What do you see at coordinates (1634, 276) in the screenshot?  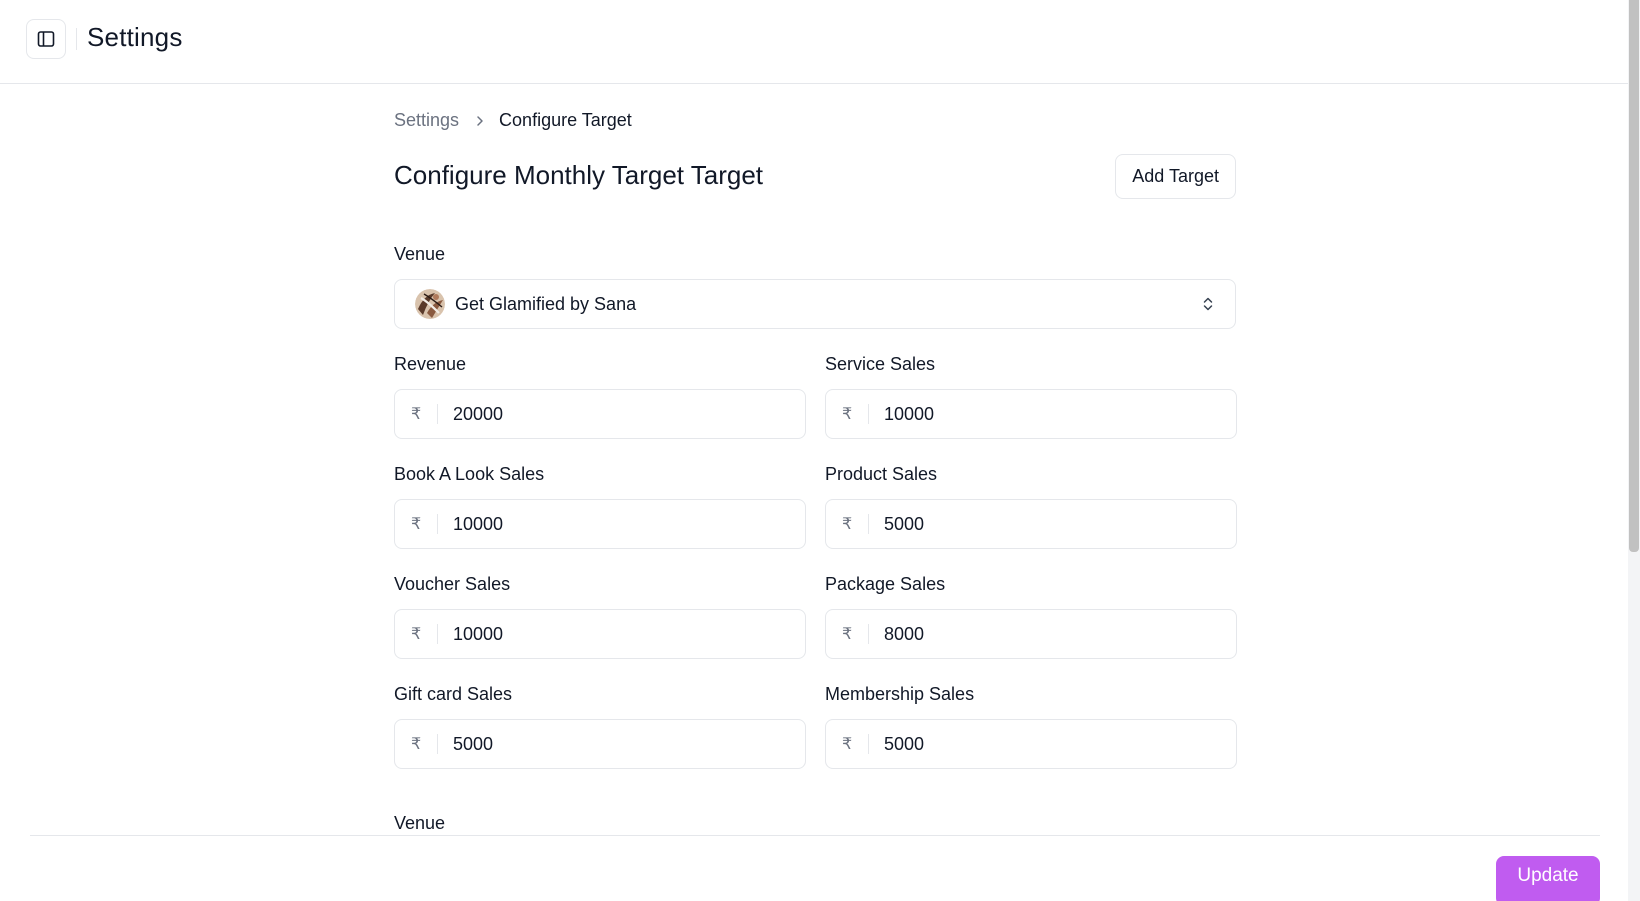 I see `scrollbar-thumb` at bounding box center [1634, 276].